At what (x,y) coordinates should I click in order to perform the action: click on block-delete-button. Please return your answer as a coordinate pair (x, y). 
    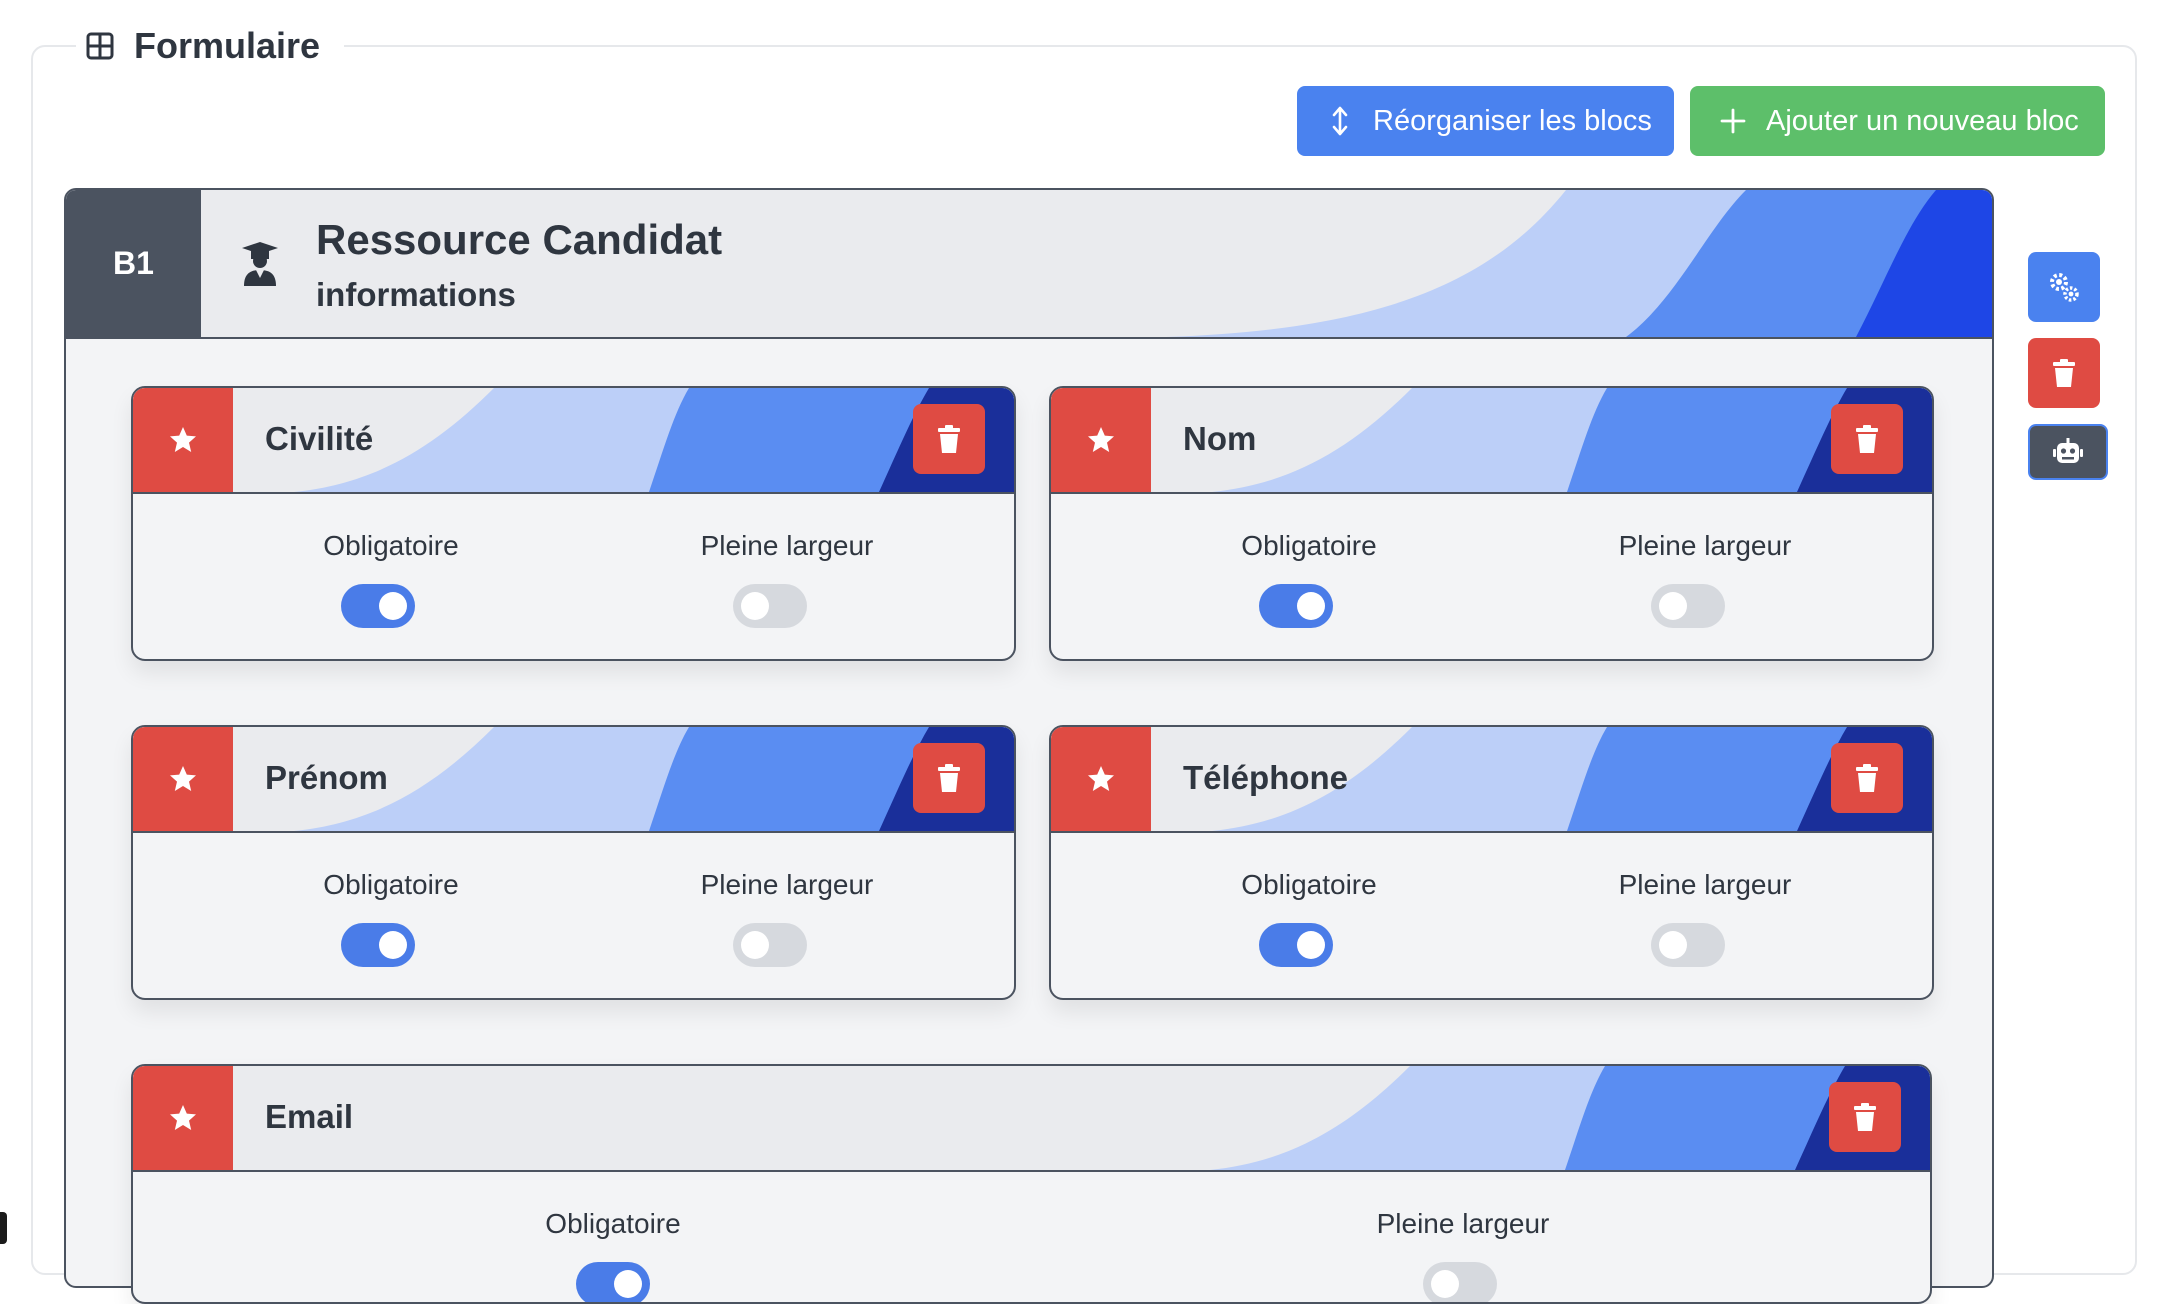
    Looking at the image, I should click on (2064, 373).